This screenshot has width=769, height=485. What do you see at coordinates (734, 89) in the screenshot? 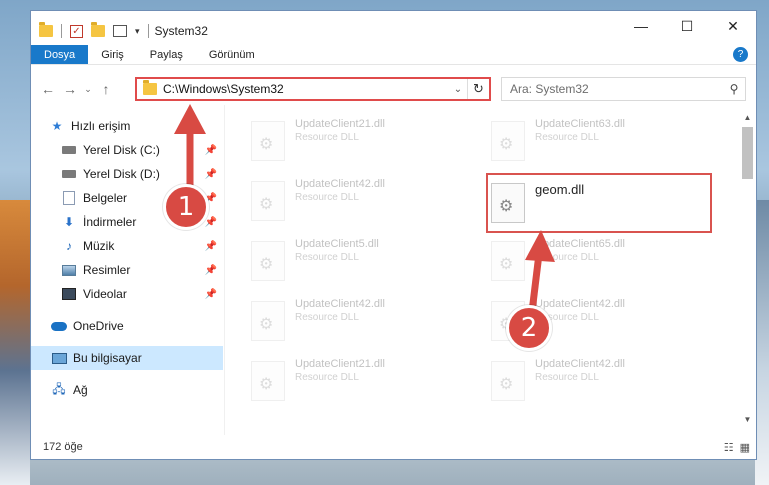
I see `search-icon: ⚲` at bounding box center [734, 89].